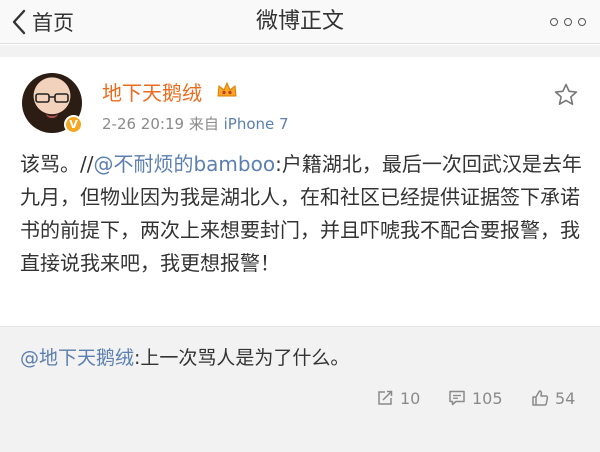 This screenshot has height=452, width=600. Describe the element at coordinates (152, 91) in the screenshot. I see `author-name: 地下天鹅绒` at that location.